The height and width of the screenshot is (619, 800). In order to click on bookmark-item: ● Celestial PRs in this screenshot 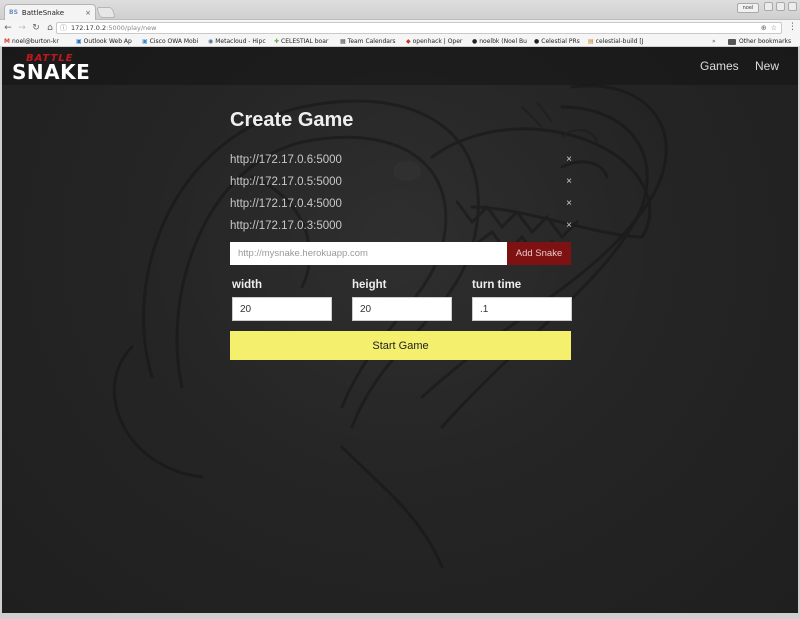, I will do `click(561, 41)`.